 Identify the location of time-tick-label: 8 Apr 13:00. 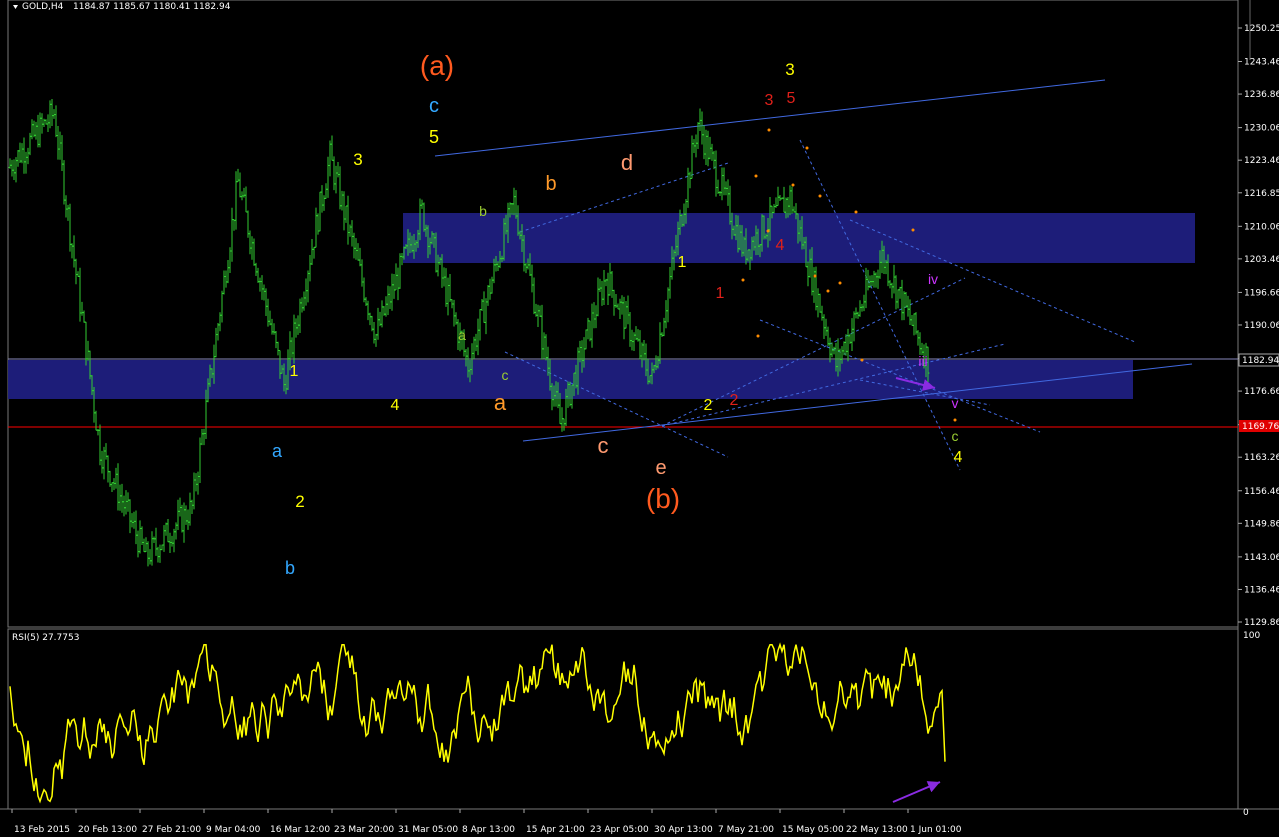
(488, 830).